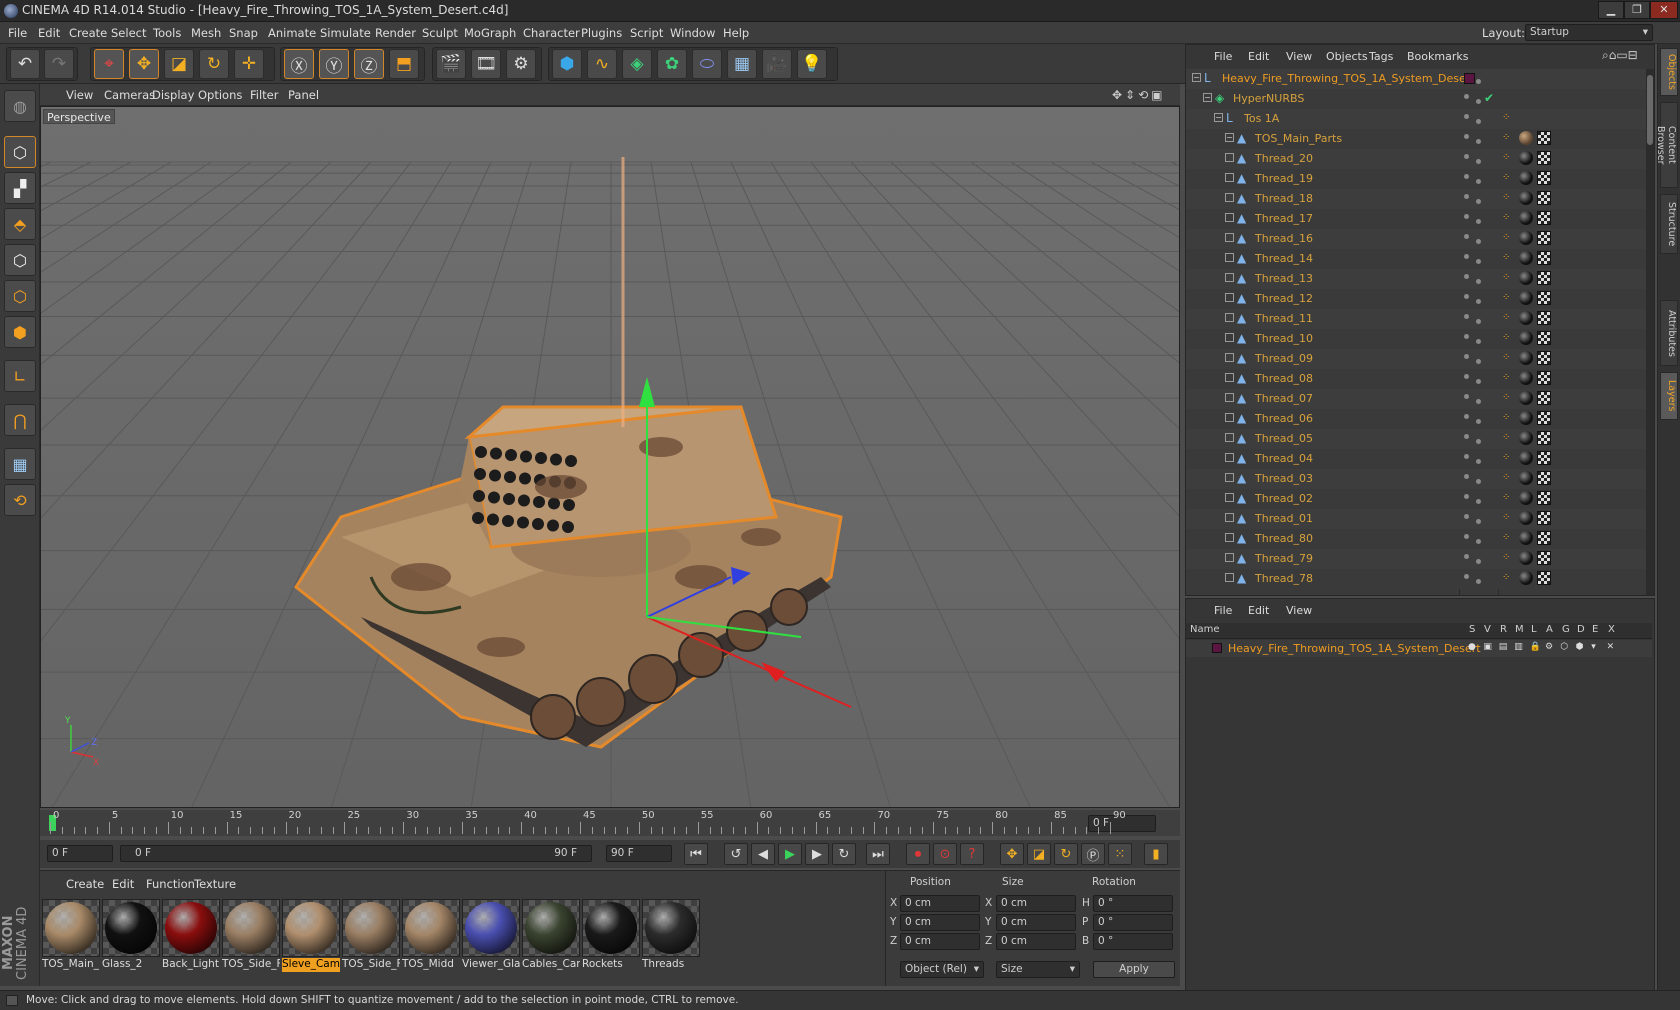  What do you see at coordinates (551, 935) in the screenshot?
I see `material-swatch: Cables_Car` at bounding box center [551, 935].